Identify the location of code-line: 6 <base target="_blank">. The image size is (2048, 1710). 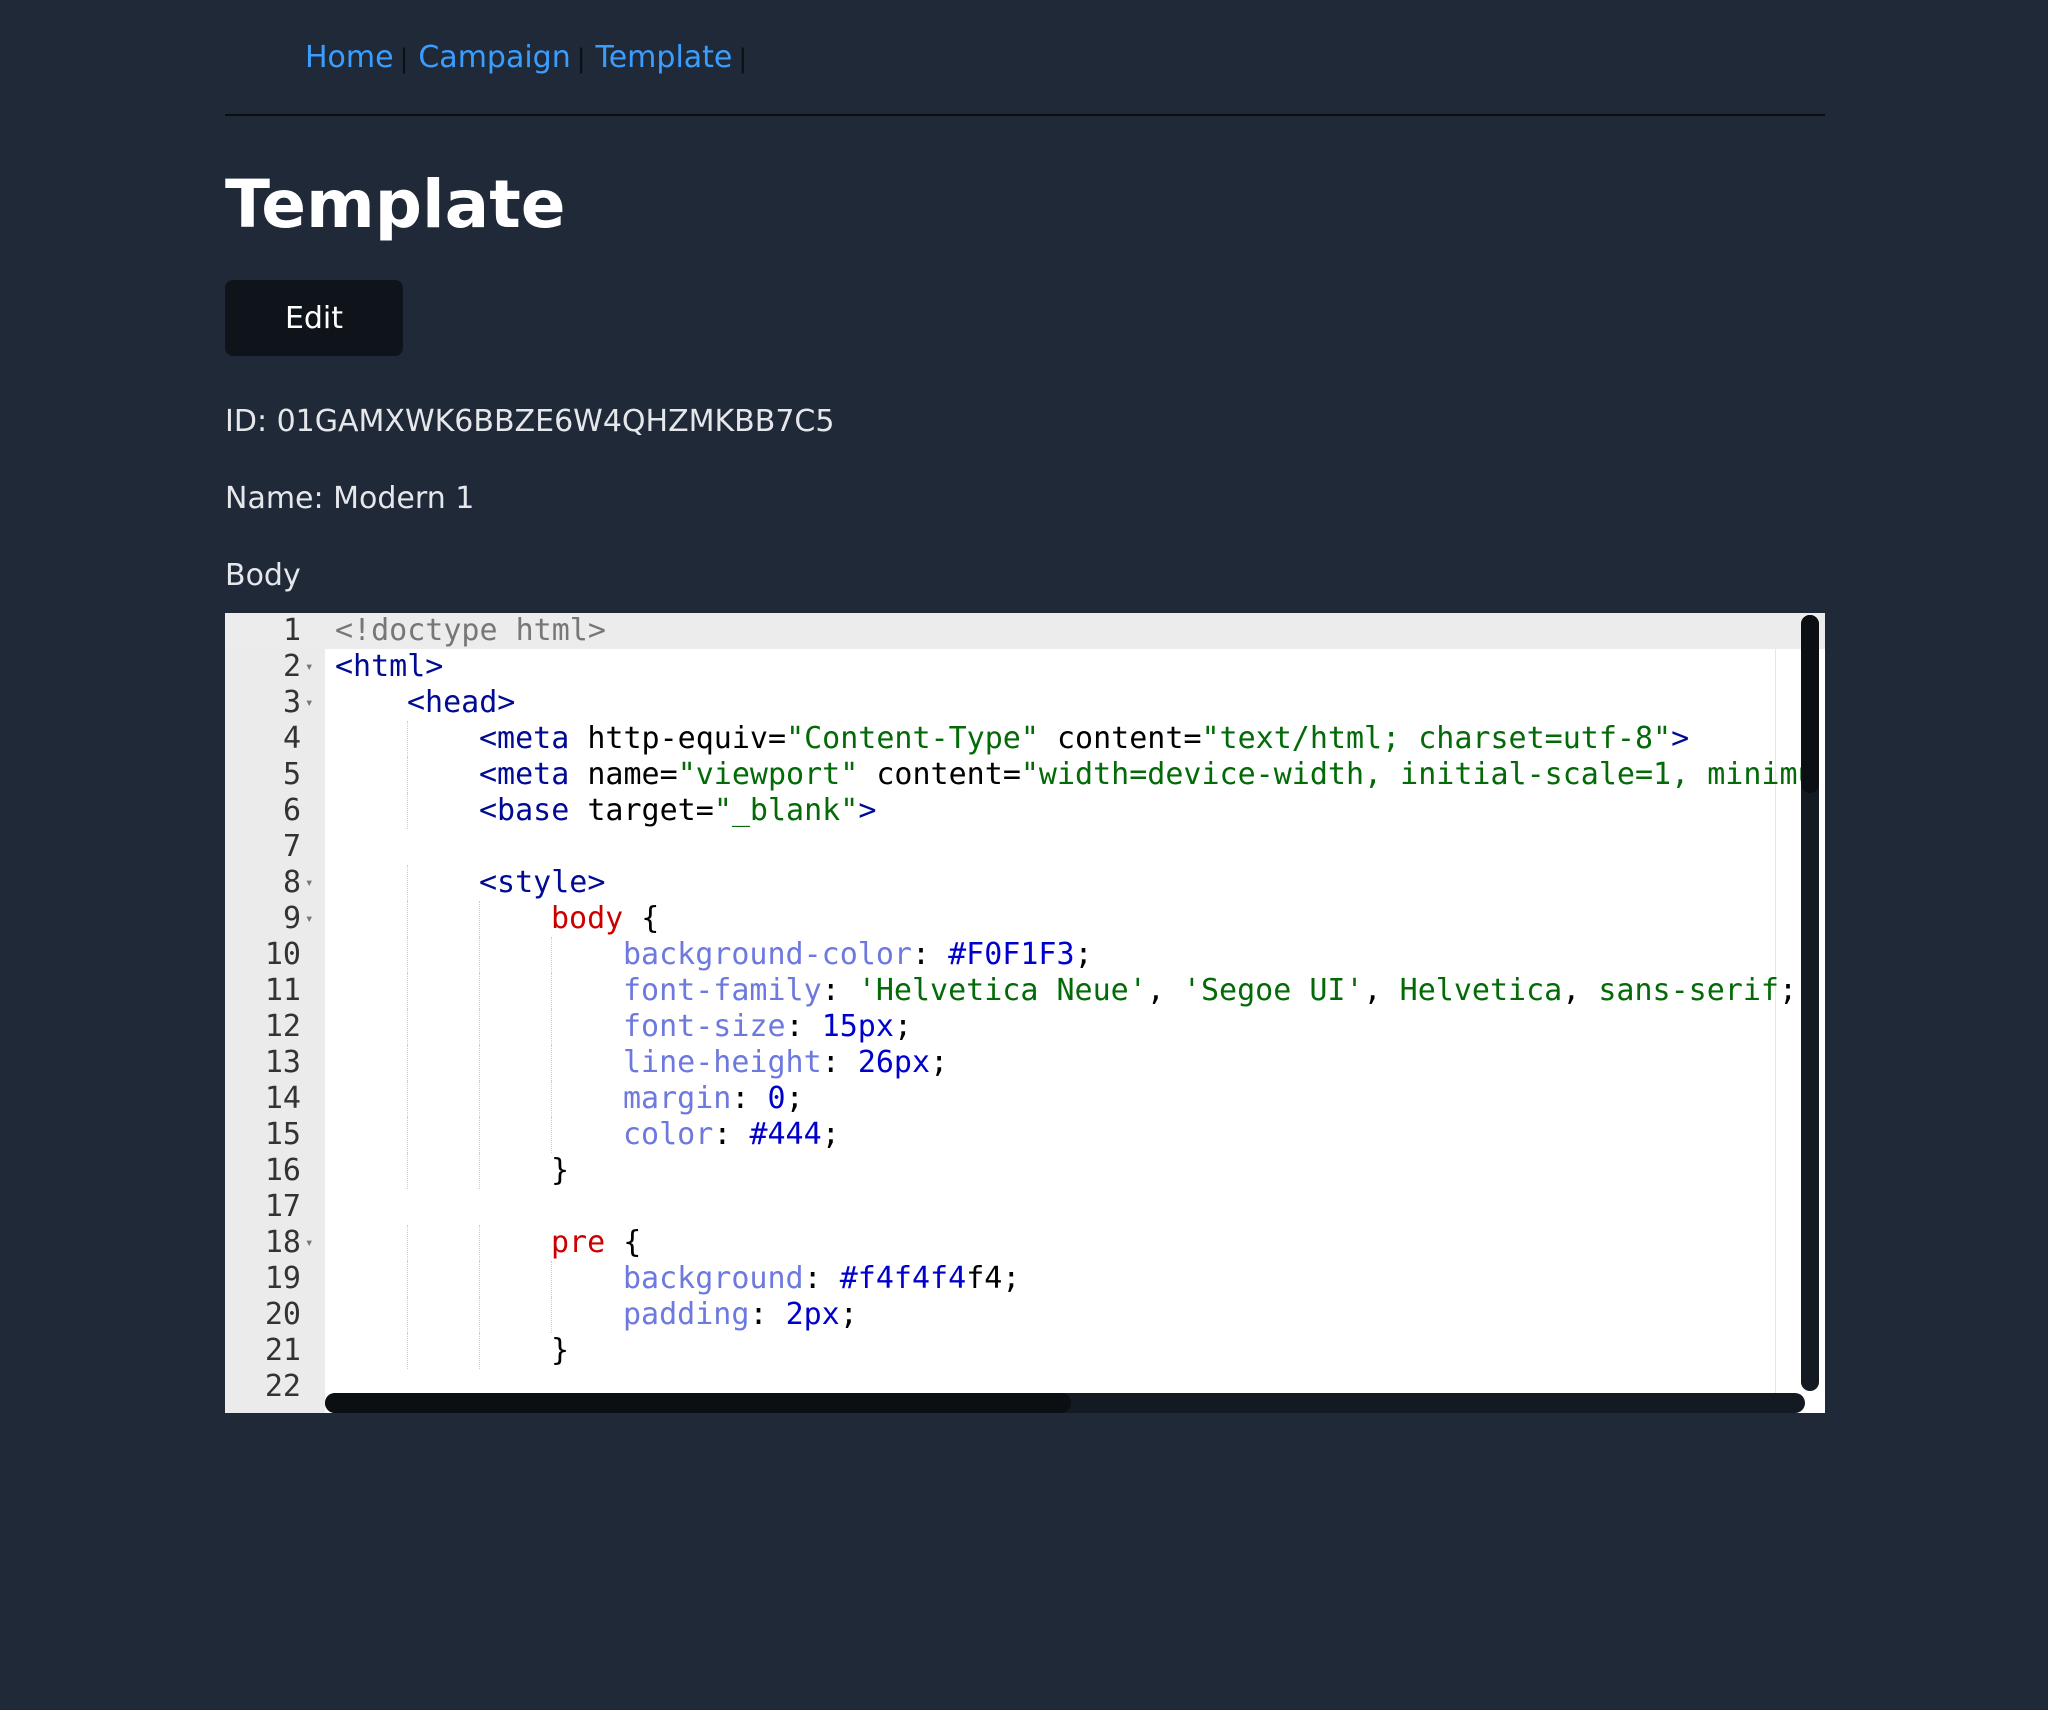
(1025, 811).